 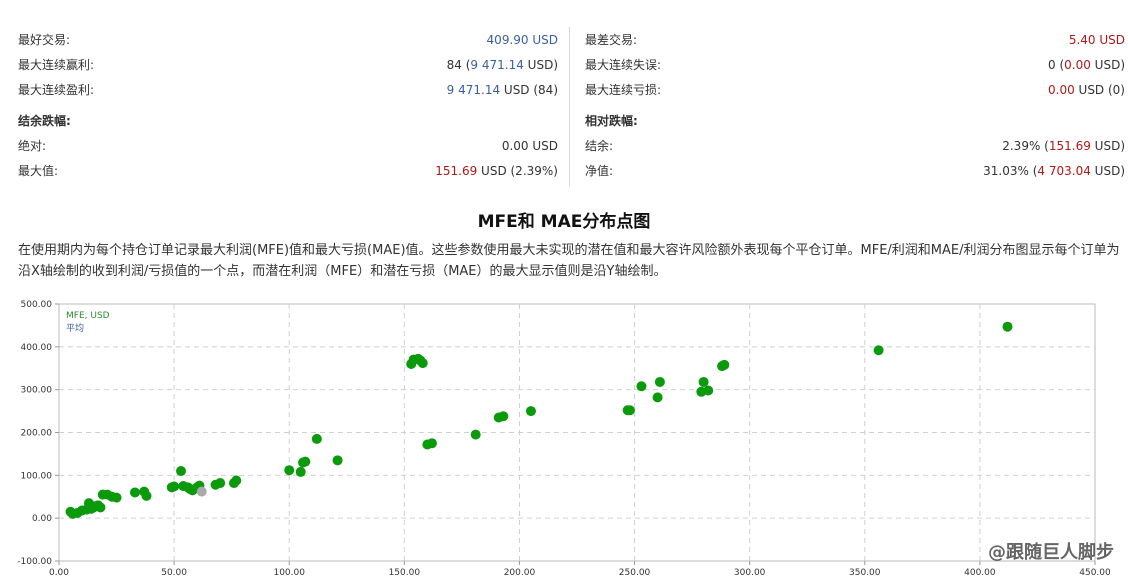 I want to click on x-tick-label: 50.00, so click(x=174, y=573).